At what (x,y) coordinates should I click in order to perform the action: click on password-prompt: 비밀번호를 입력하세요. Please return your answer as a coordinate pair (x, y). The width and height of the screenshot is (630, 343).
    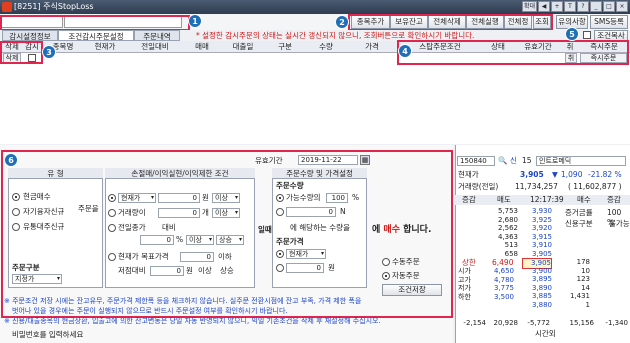
    Looking at the image, I should click on (48, 334).